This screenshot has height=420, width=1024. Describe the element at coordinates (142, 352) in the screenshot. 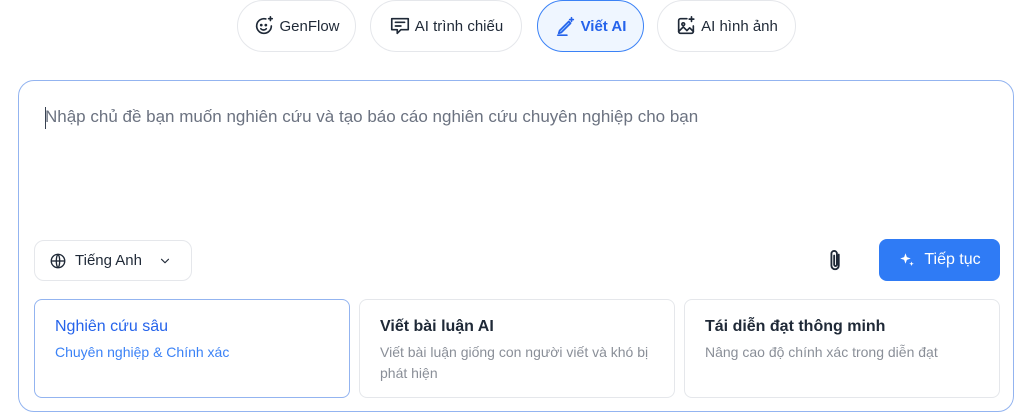

I see `option-description: Chuyên nghiệp & Chính xác` at that location.